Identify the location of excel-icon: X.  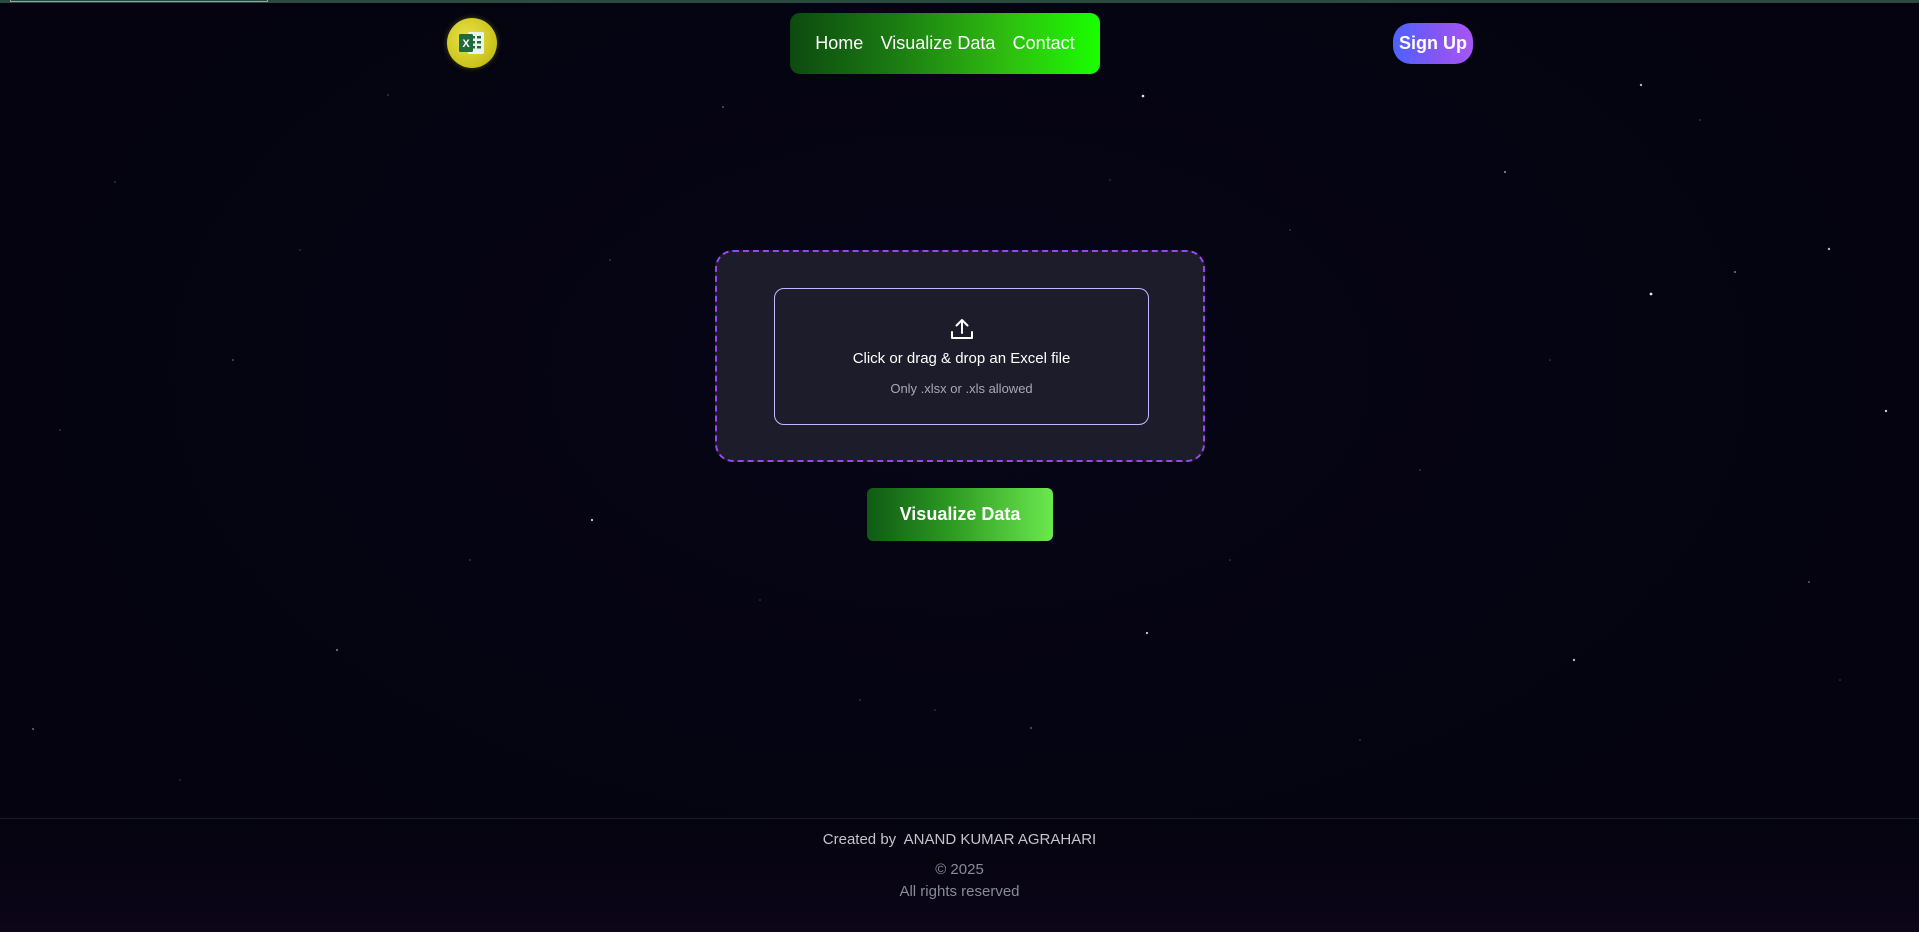
(471, 43).